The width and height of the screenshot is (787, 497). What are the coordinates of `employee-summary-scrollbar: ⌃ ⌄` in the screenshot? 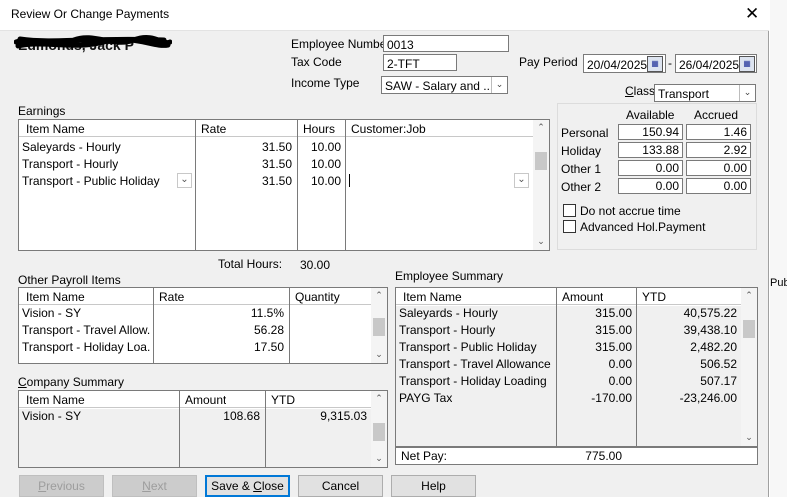 It's located at (749, 367).